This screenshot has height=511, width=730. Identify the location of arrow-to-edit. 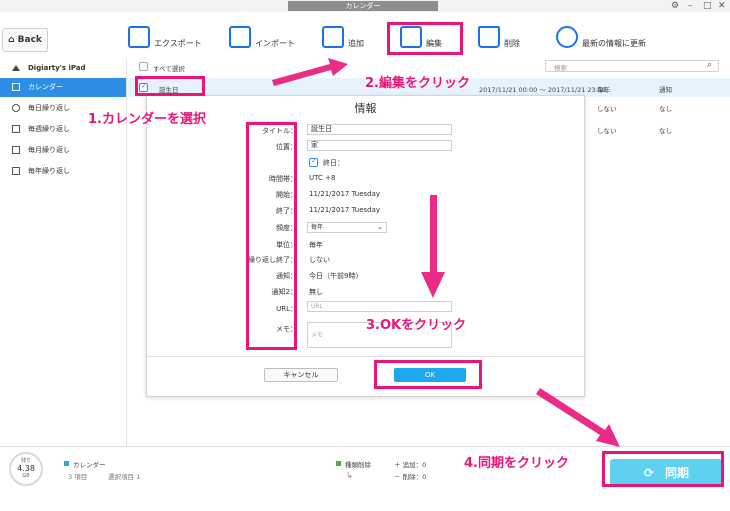
(310, 72).